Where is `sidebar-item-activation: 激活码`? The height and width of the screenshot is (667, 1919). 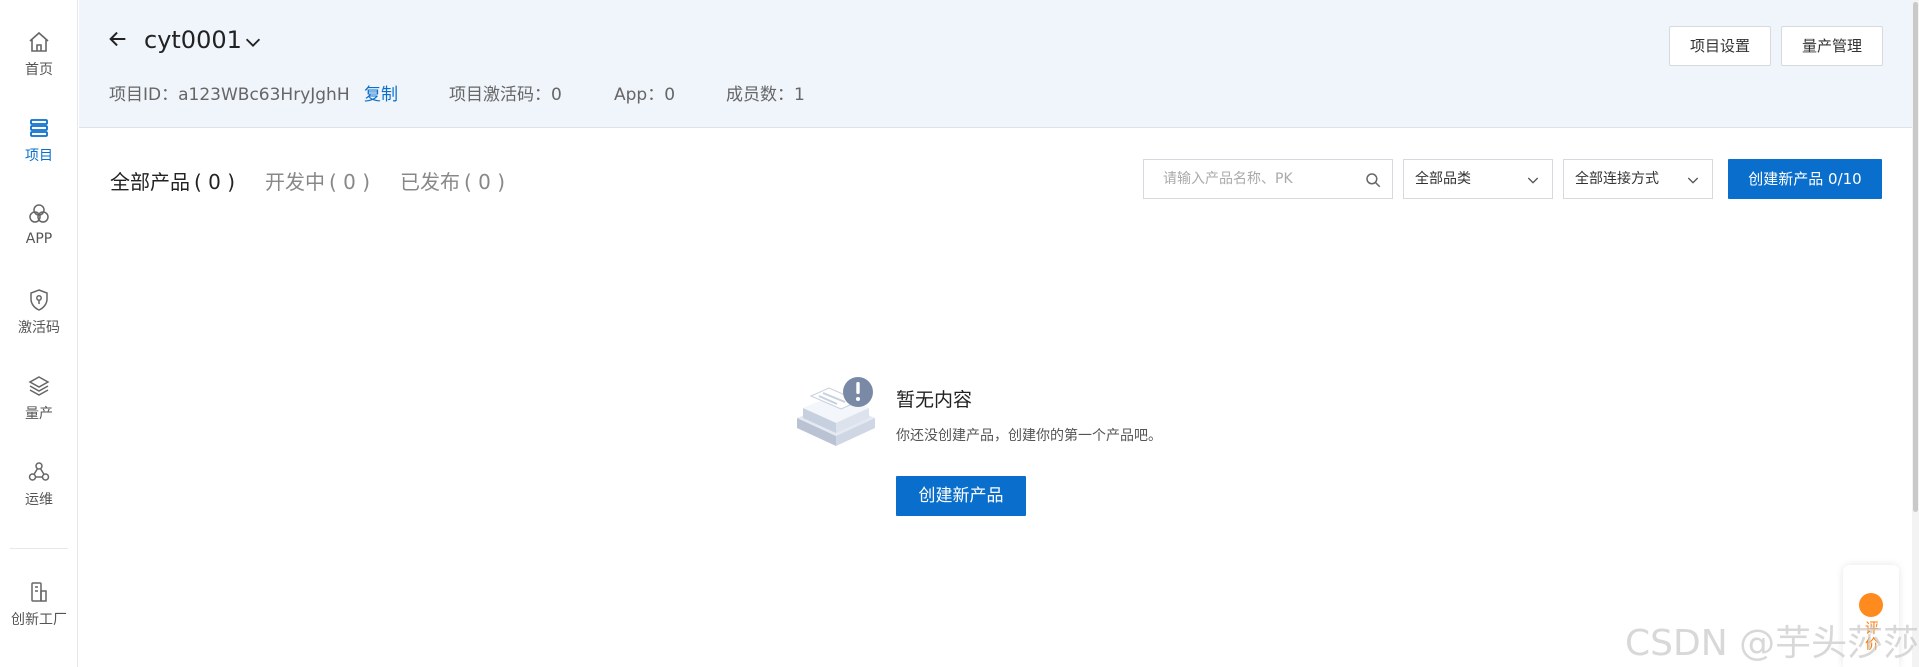 sidebar-item-activation: 激活码 is located at coordinates (39, 325).